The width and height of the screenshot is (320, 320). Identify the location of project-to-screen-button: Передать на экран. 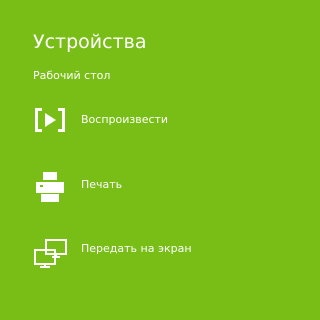
(142, 249).